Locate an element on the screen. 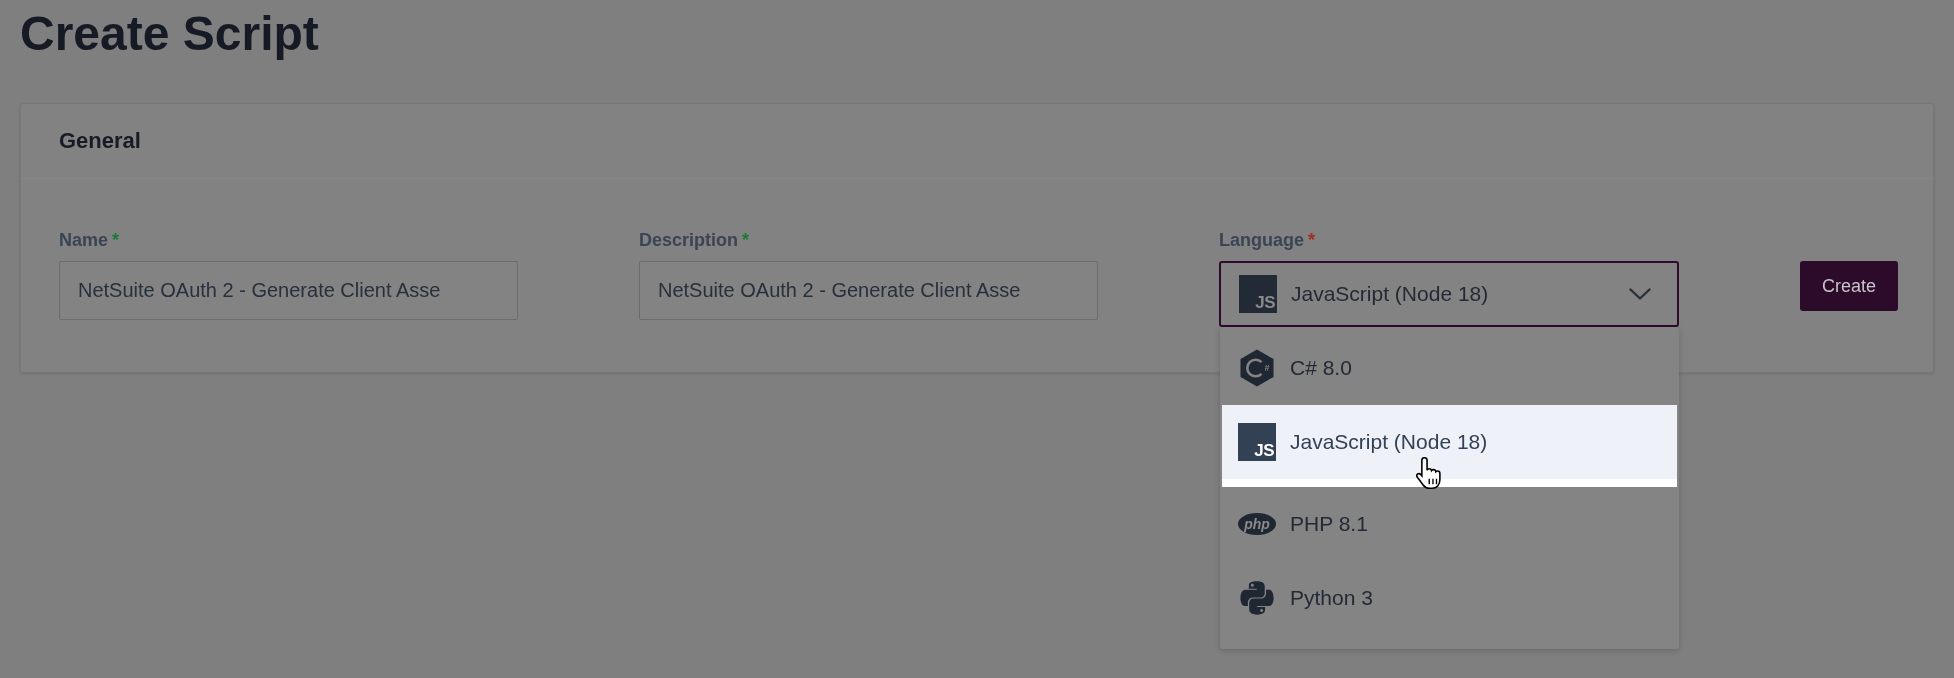 The image size is (1954, 678). create-button: Create is located at coordinates (1849, 286).